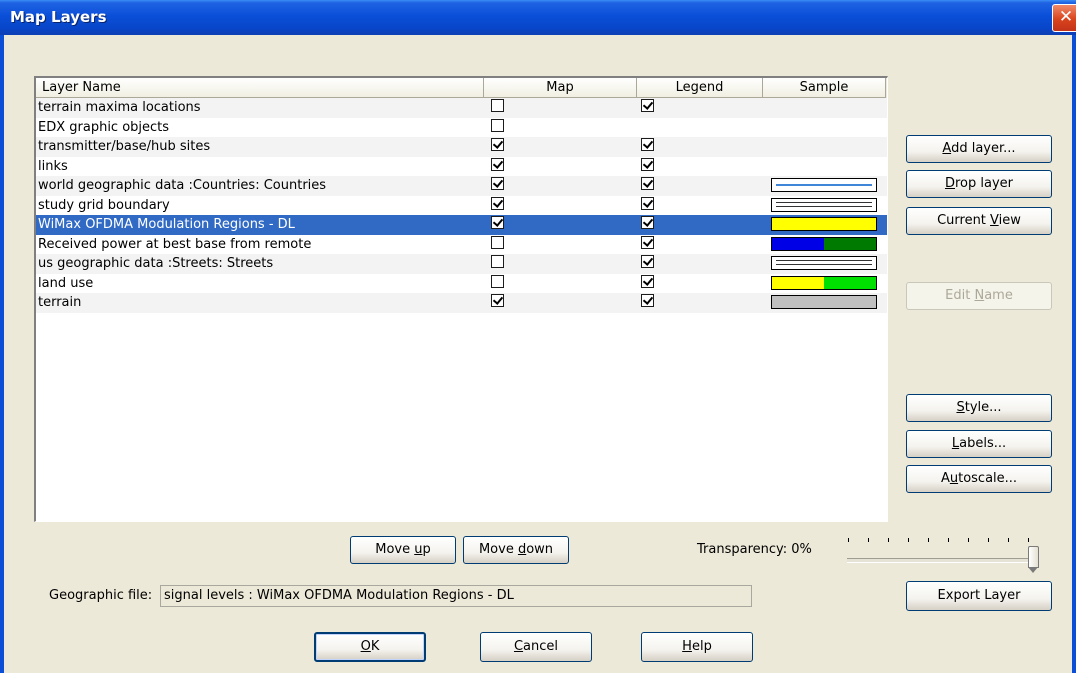 Image resolution: width=1076 pixels, height=673 pixels. Describe the element at coordinates (461, 245) in the screenshot. I see `layer-row: Received power at best base from remote` at that location.